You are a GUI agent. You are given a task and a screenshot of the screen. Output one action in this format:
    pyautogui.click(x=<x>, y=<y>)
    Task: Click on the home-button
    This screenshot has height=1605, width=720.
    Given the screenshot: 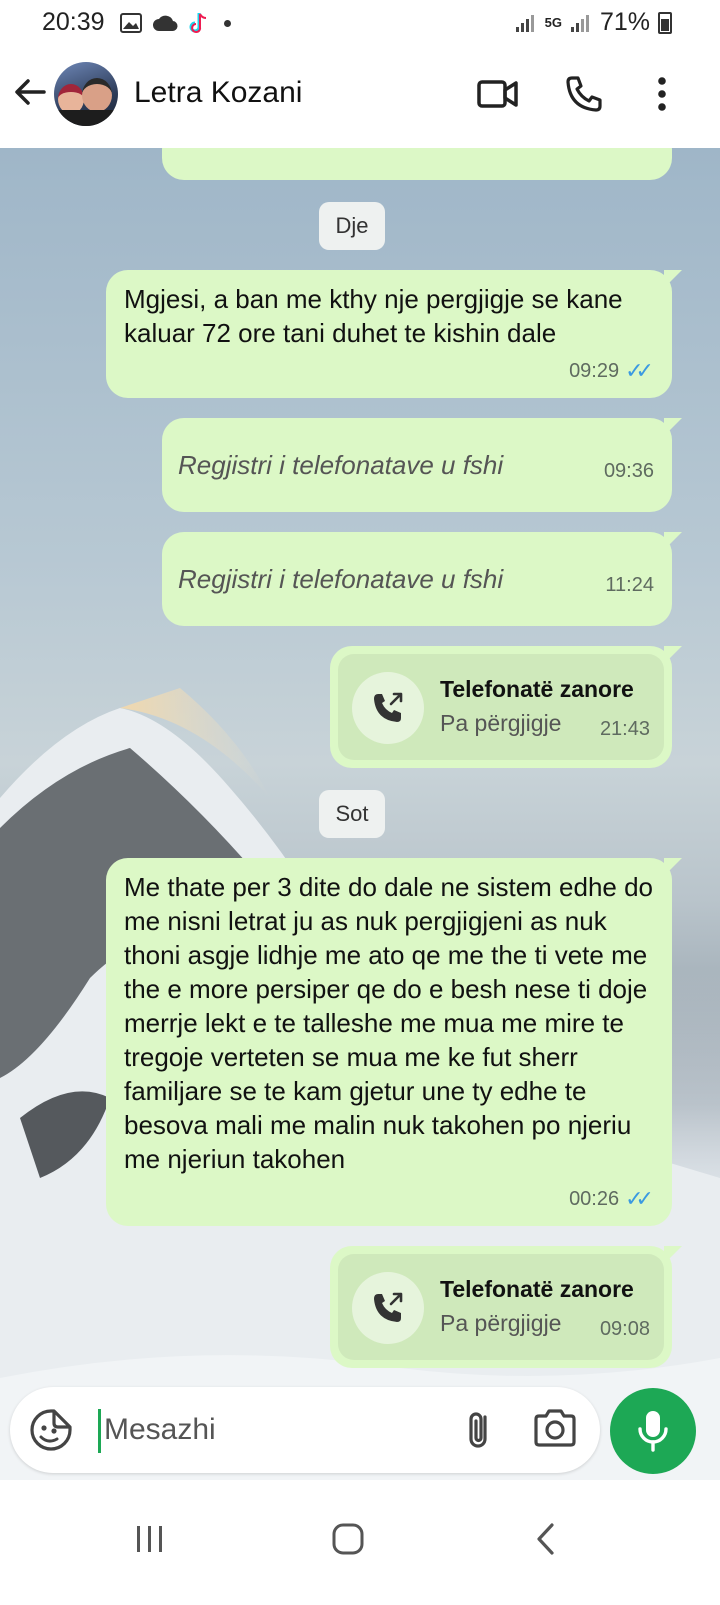 What is the action you would take?
    pyautogui.click(x=348, y=1539)
    